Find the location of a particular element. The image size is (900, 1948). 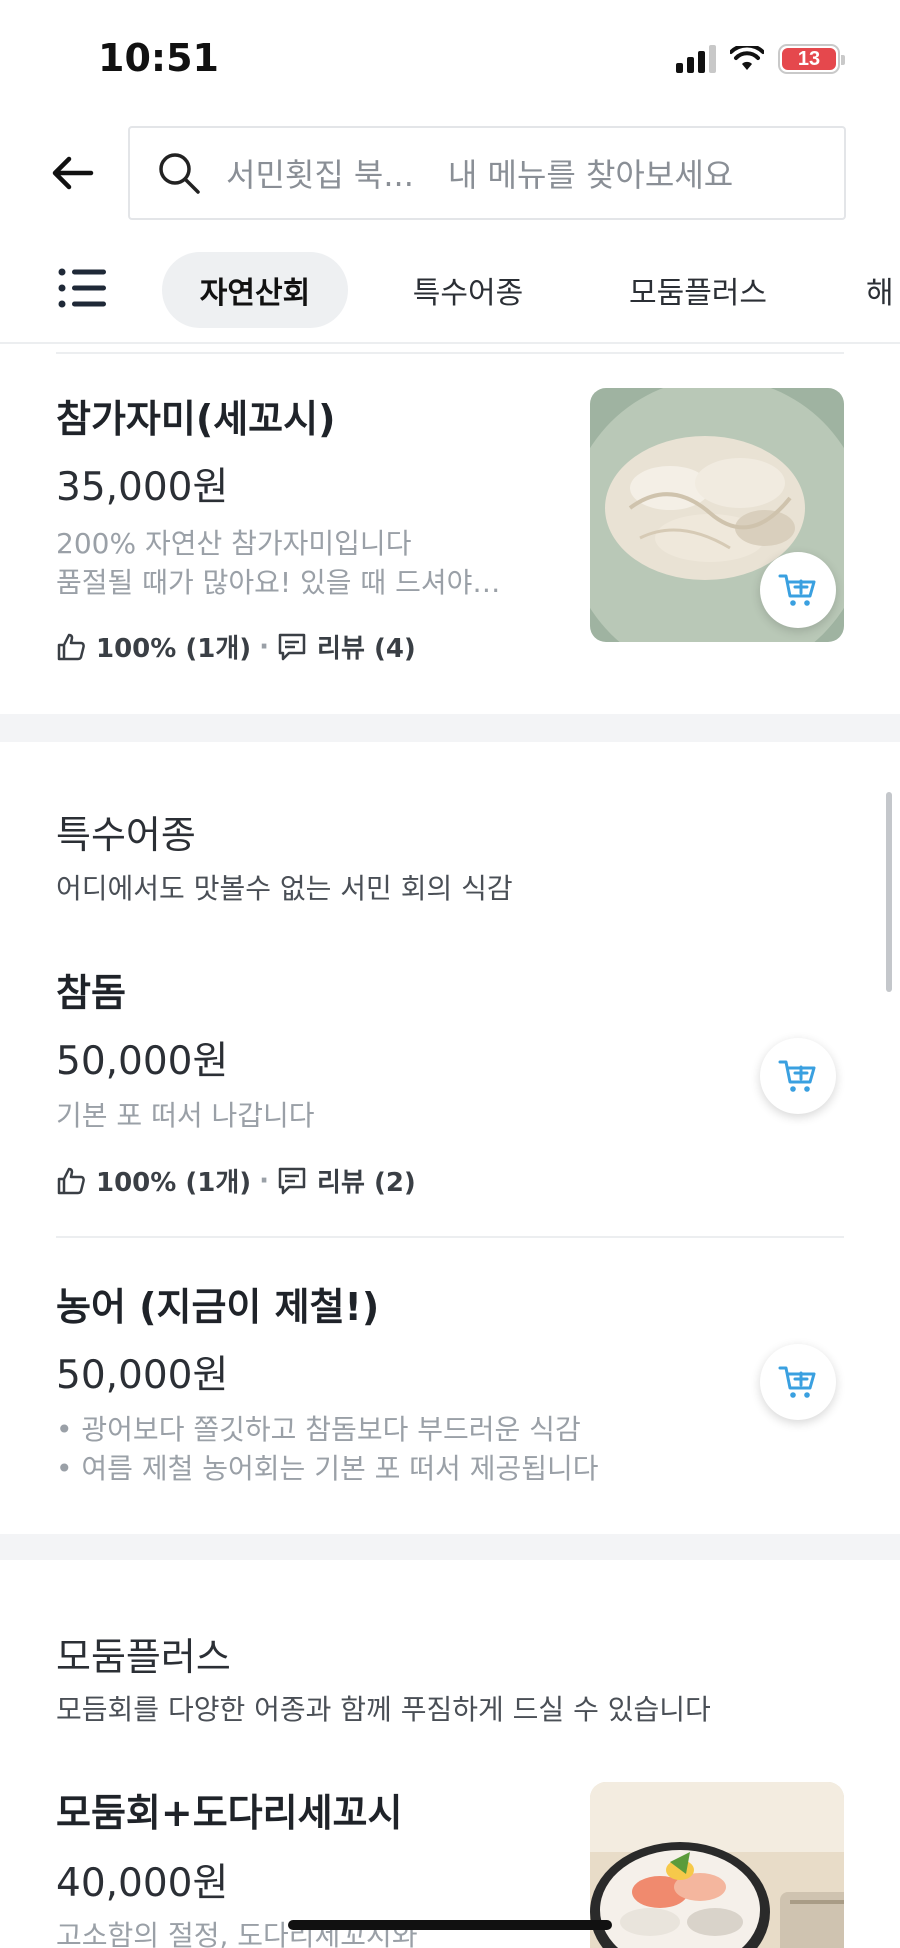

desc-line: • 여름 제철 농어회는 기본 포 떠서 제공됩니다 is located at coordinates (327, 1468).